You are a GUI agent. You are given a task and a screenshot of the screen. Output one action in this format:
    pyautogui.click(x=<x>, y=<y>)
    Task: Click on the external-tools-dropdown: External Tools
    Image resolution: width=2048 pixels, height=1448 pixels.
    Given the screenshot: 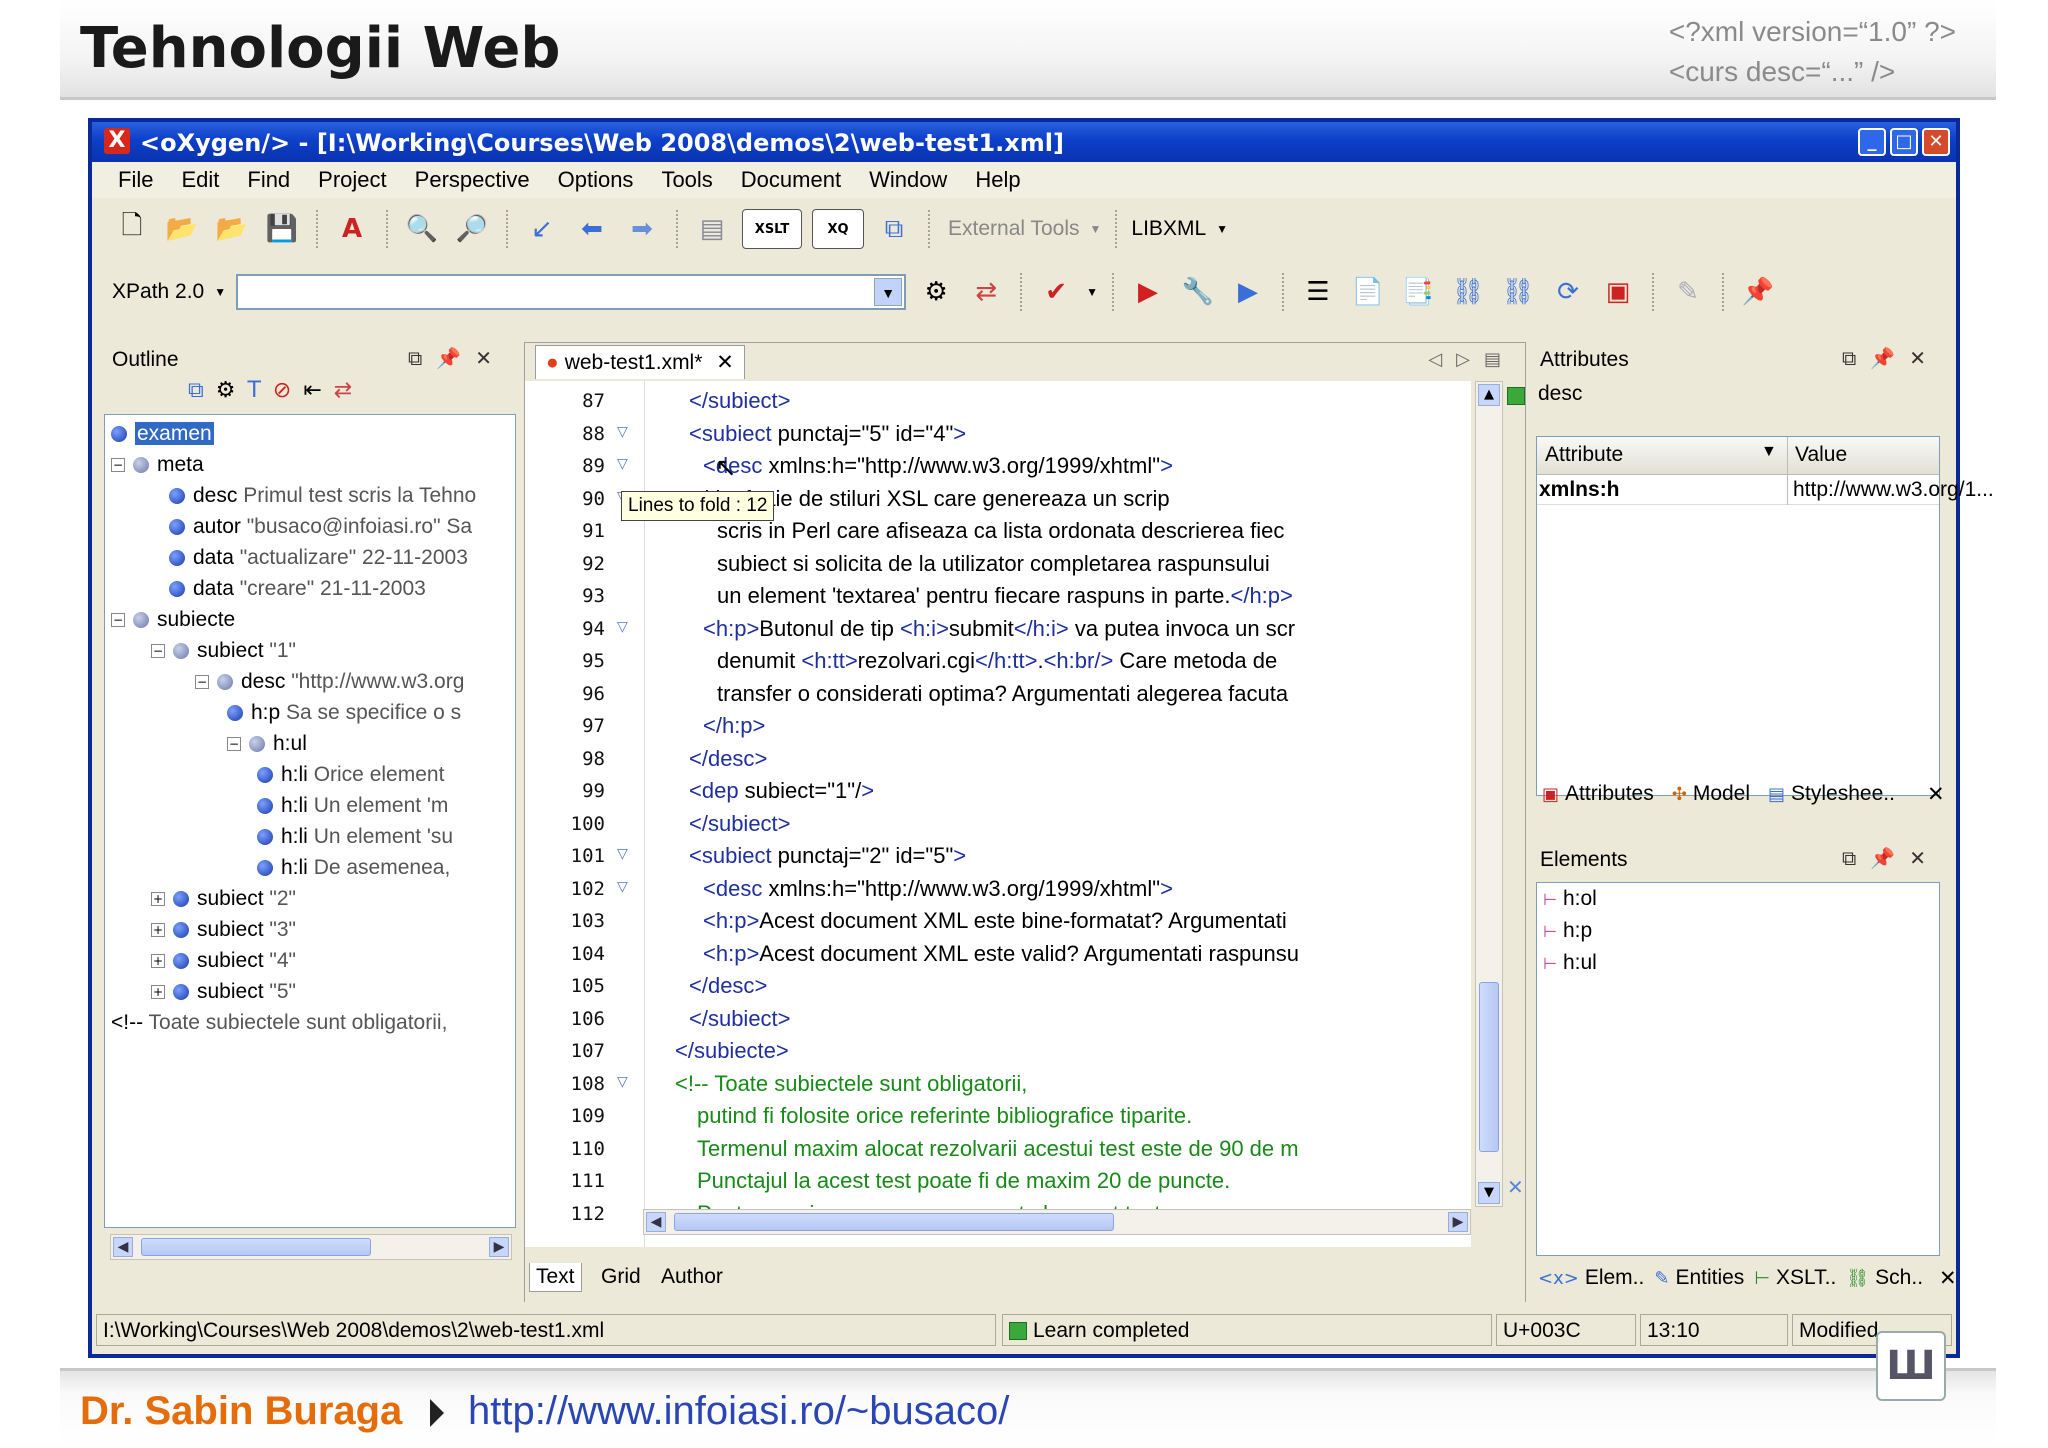 What is the action you would take?
    pyautogui.click(x=1014, y=229)
    